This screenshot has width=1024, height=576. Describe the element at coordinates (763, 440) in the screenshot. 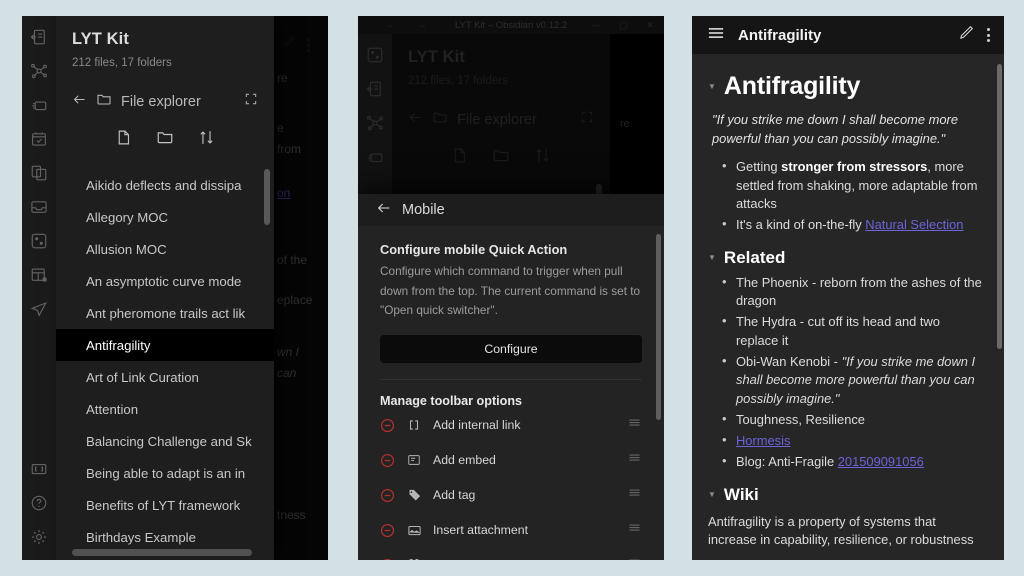

I see `internal-link: Hormesis` at that location.